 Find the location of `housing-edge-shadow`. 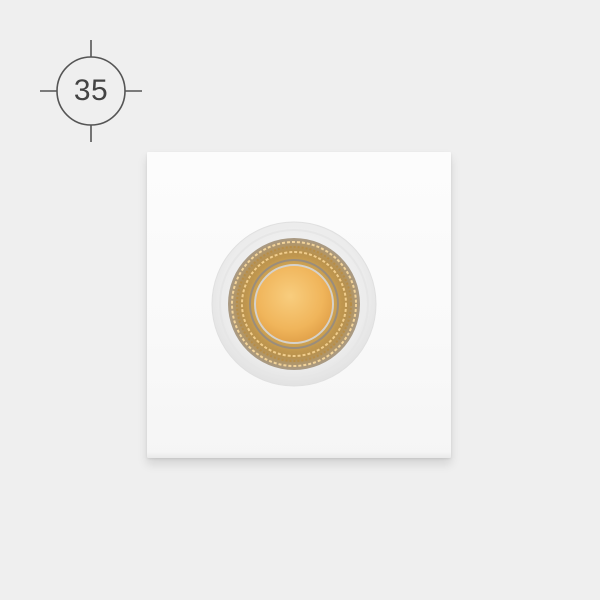

housing-edge-shadow is located at coordinates (299, 455).